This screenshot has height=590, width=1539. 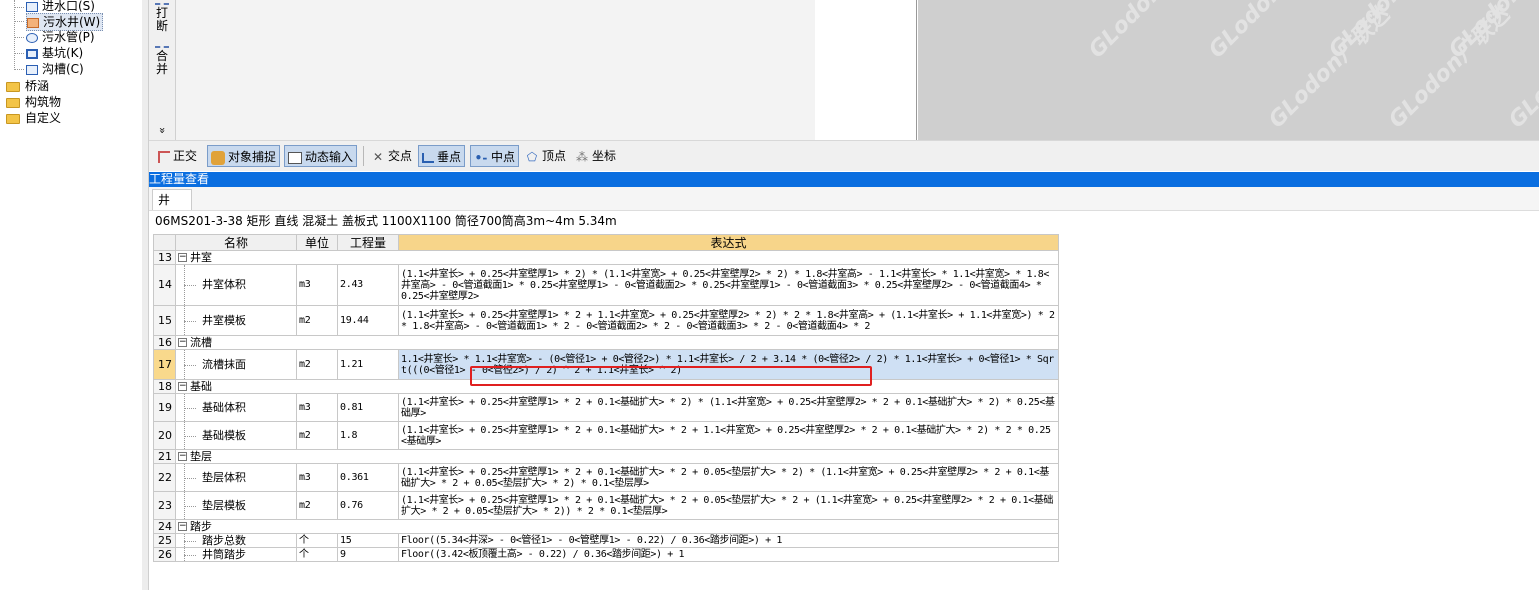 What do you see at coordinates (617, 526) in the screenshot?
I see `group-cell: − 踏步` at bounding box center [617, 526].